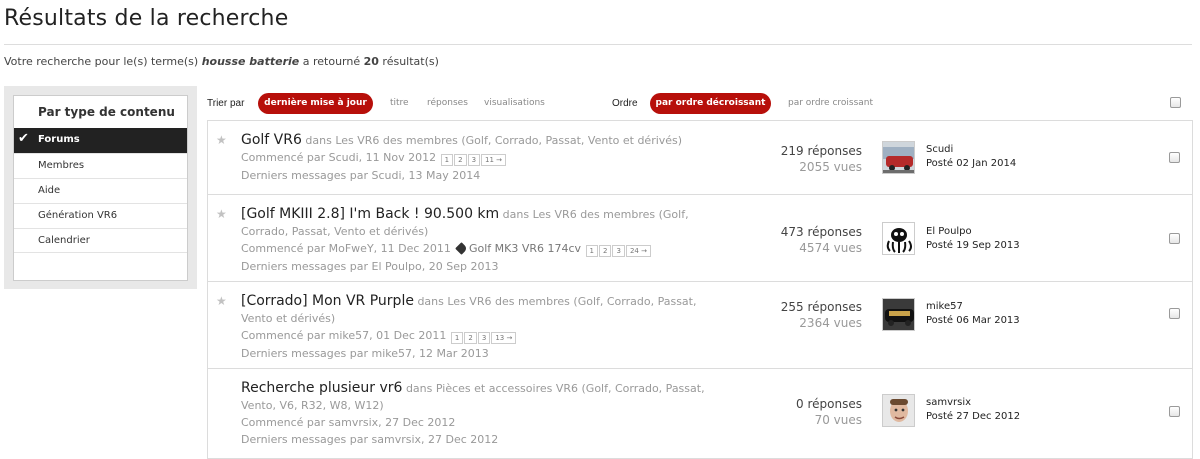 Image resolution: width=1200 pixels, height=459 pixels. Describe the element at coordinates (103, 61) in the screenshot. I see `summary-prefix: Votre recherche pour le(s) terme(s)` at that location.